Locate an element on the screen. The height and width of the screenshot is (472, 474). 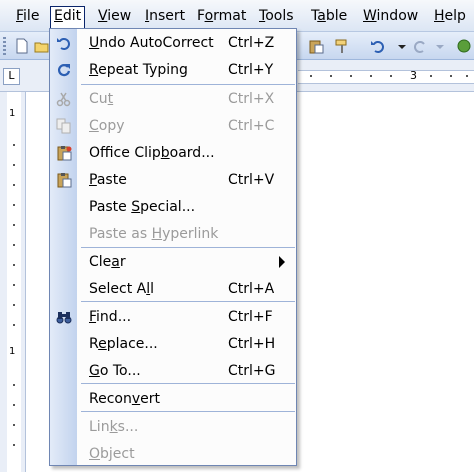
menu-item-paste-as-hyperlink: Paste as Hyperlink is located at coordinates (173, 234).